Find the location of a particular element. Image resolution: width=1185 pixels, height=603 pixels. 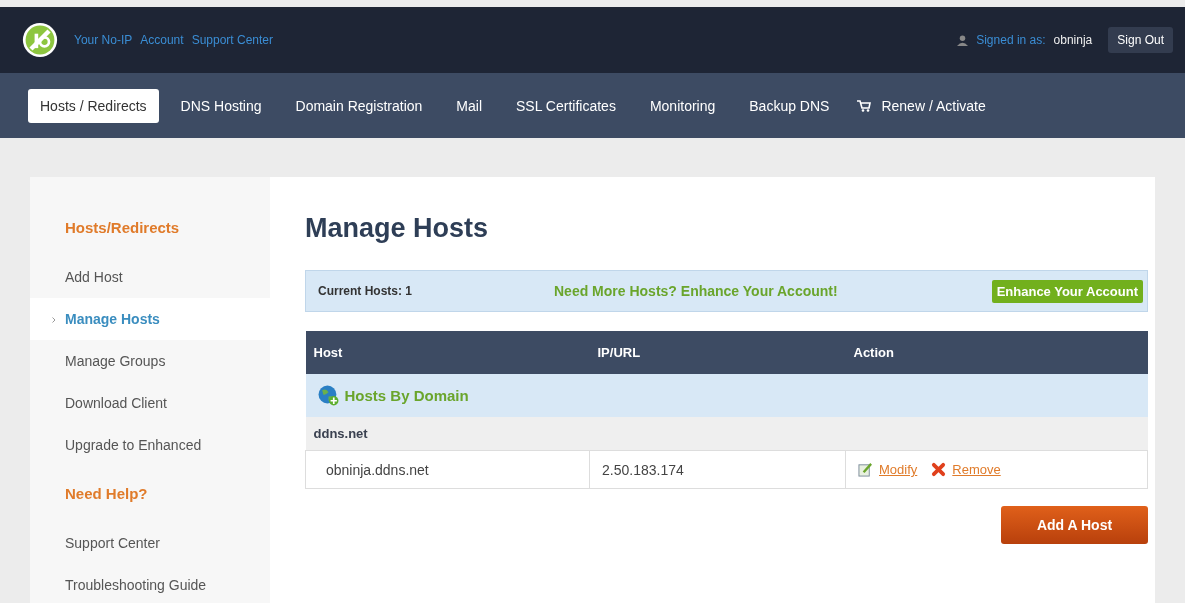

username: obninja is located at coordinates (1073, 40).